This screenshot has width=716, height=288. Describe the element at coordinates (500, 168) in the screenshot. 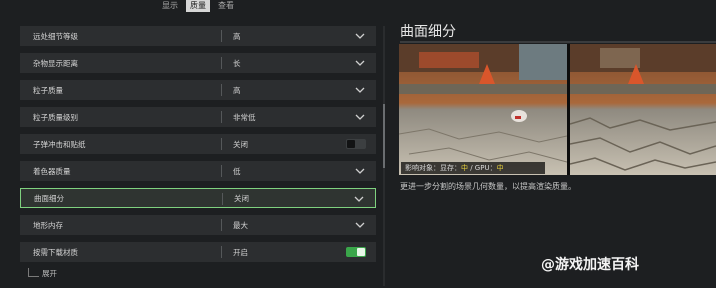

I see `impact-gpu-value: 中` at that location.